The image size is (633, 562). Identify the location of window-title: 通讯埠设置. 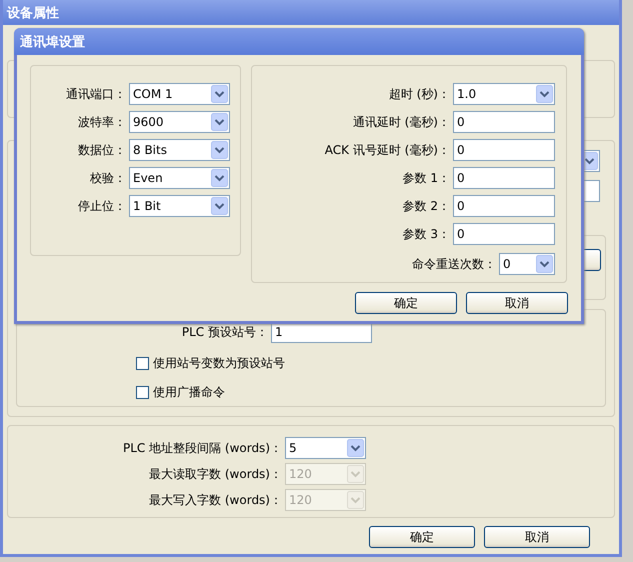
(52, 42).